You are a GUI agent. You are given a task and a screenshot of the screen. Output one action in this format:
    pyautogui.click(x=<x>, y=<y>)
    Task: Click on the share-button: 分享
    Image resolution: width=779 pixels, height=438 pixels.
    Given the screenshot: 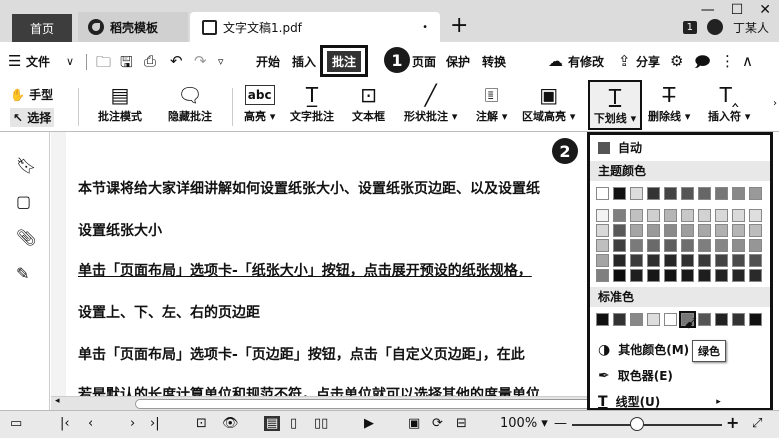 What is the action you would take?
    pyautogui.click(x=648, y=61)
    